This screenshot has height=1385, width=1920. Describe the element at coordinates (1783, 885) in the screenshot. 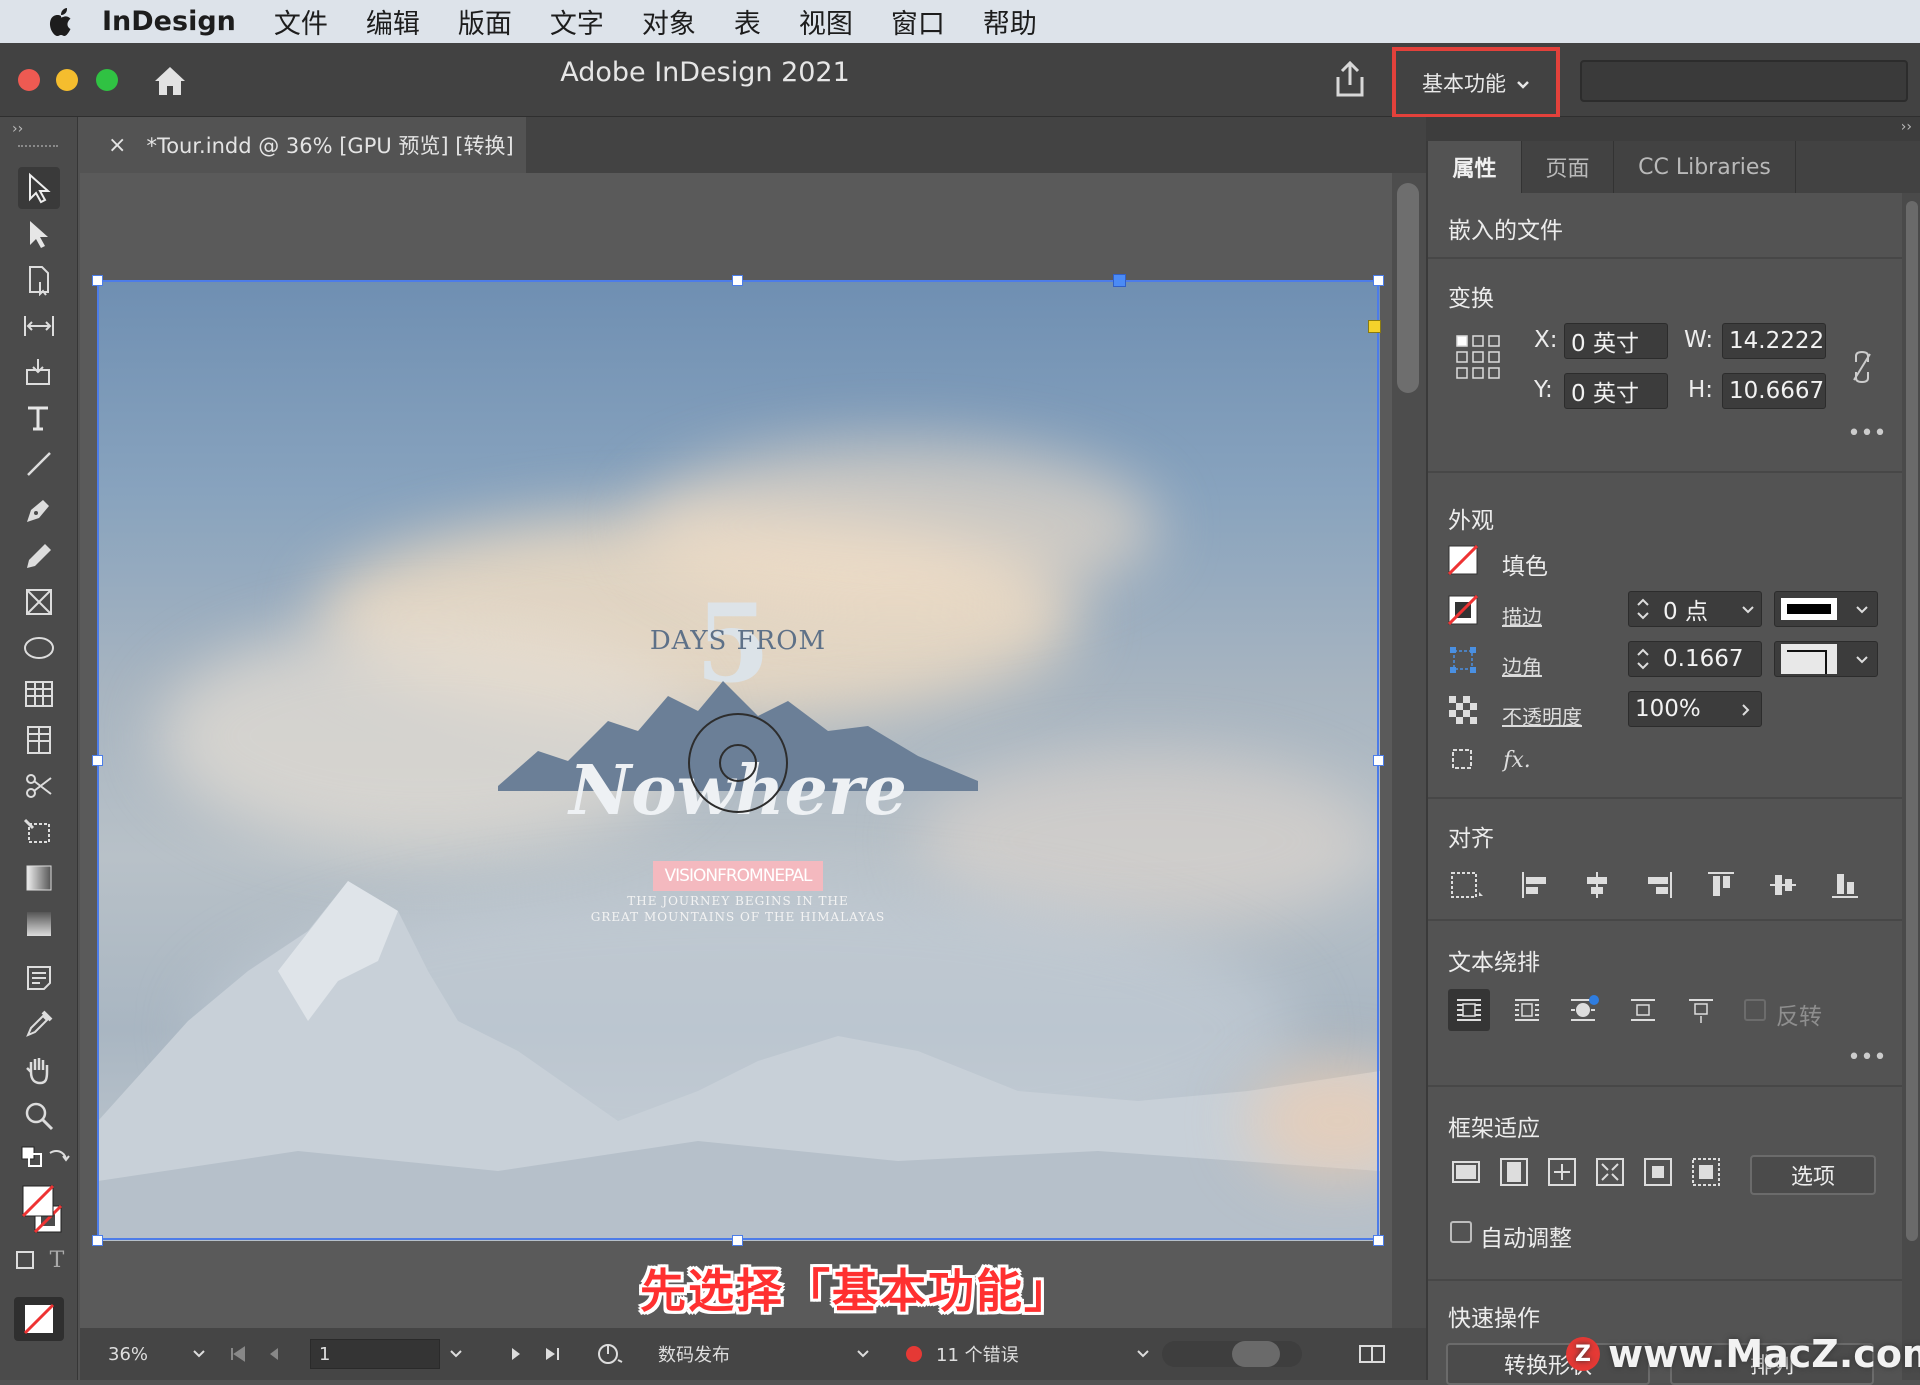

I see `align-vertical-center-icon` at that location.